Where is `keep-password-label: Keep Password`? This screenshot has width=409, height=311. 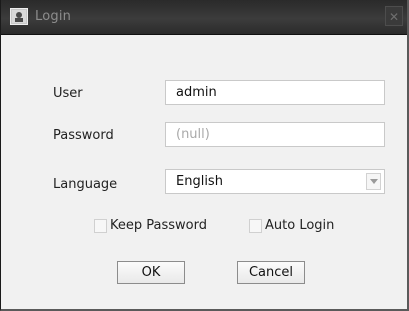 keep-password-label: Keep Password is located at coordinates (158, 225).